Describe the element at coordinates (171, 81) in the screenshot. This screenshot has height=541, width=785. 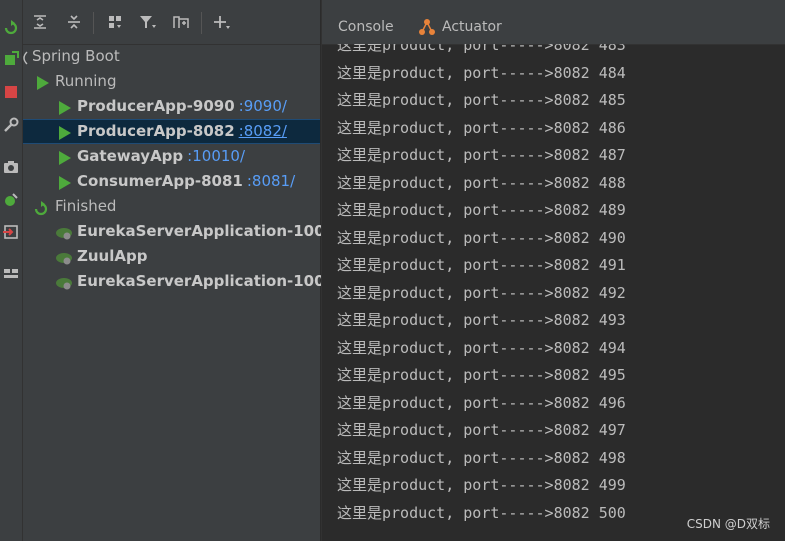
I see `tree-node-running: Running` at that location.